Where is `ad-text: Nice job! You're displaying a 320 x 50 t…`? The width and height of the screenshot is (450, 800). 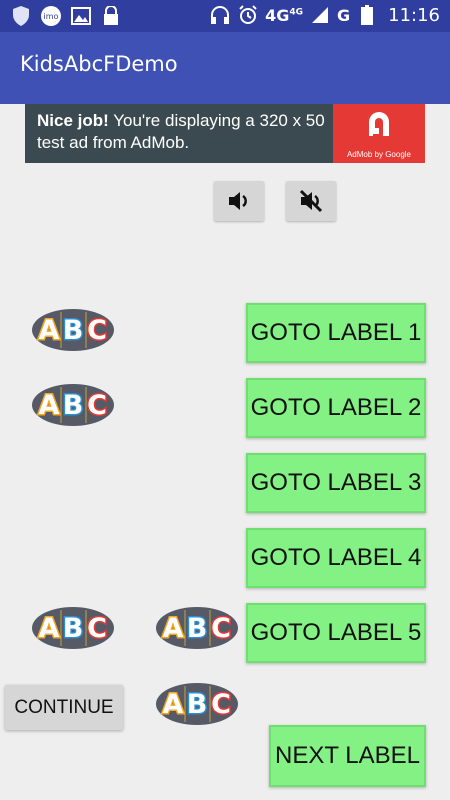
ad-text: Nice job! You're displaying a 320 x 50 t… is located at coordinates (187, 132).